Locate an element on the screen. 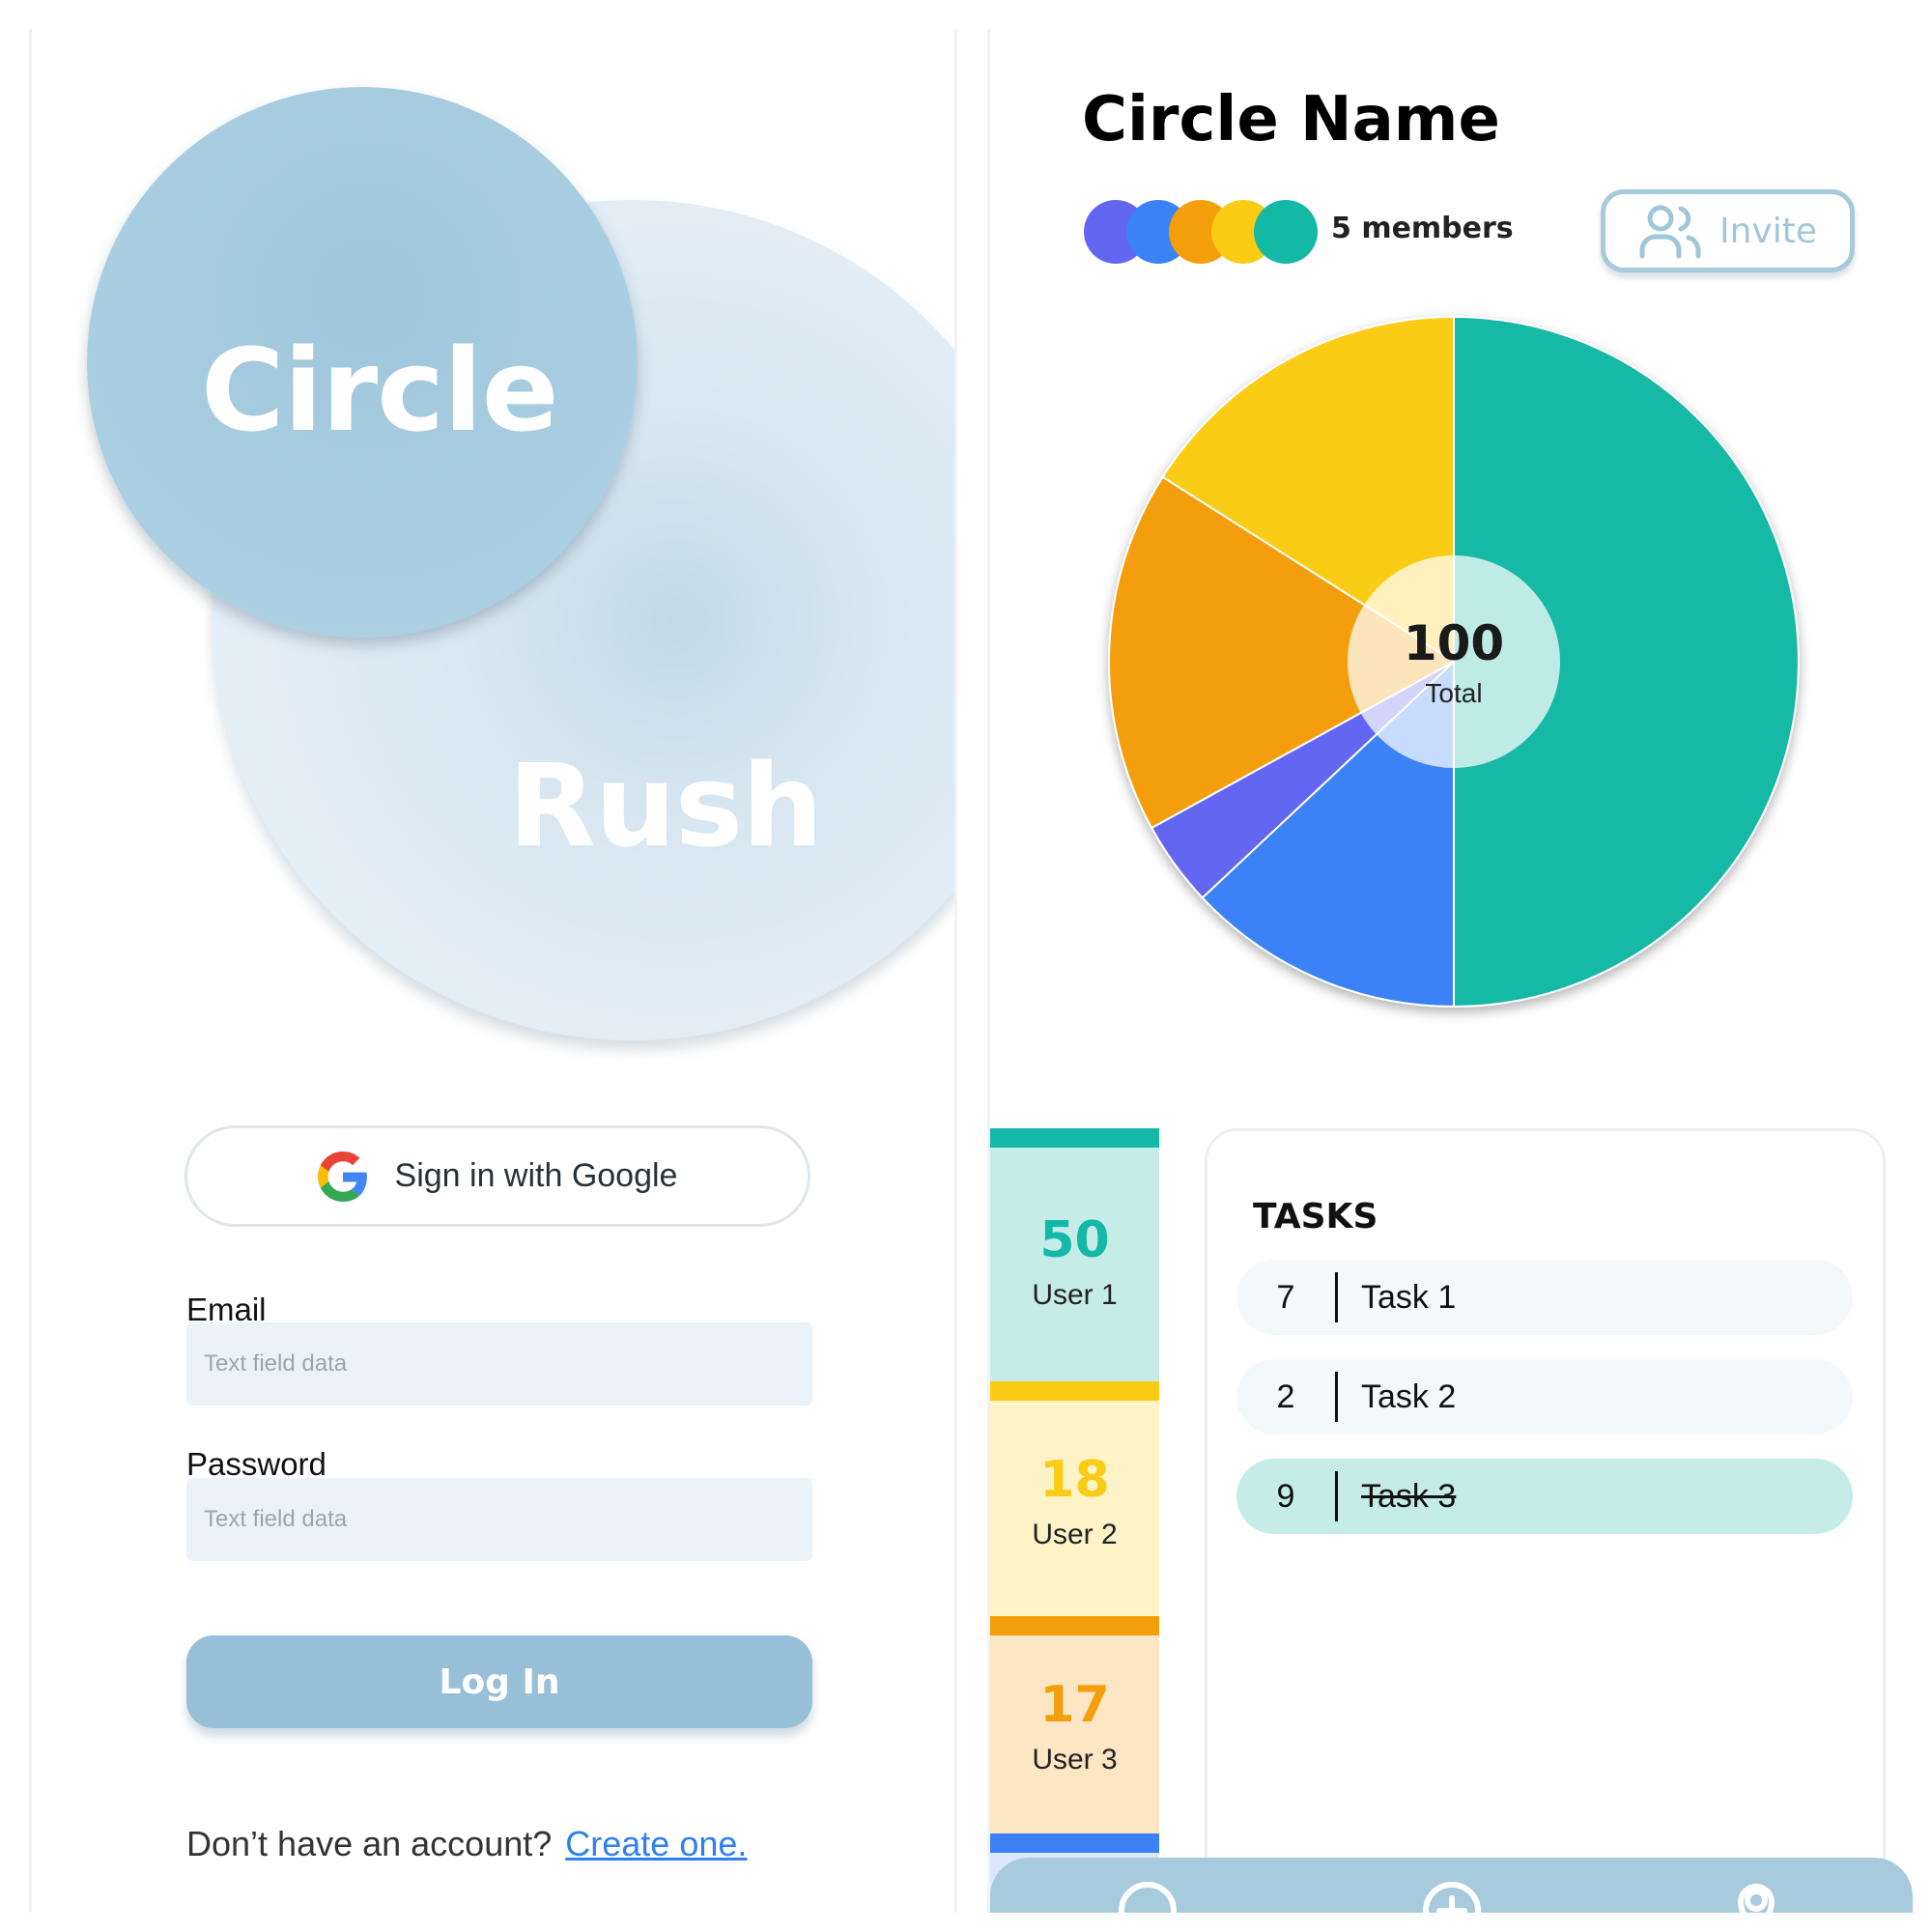 This screenshot has width=1932, height=1932. user-name: User 1 is located at coordinates (1075, 1295).